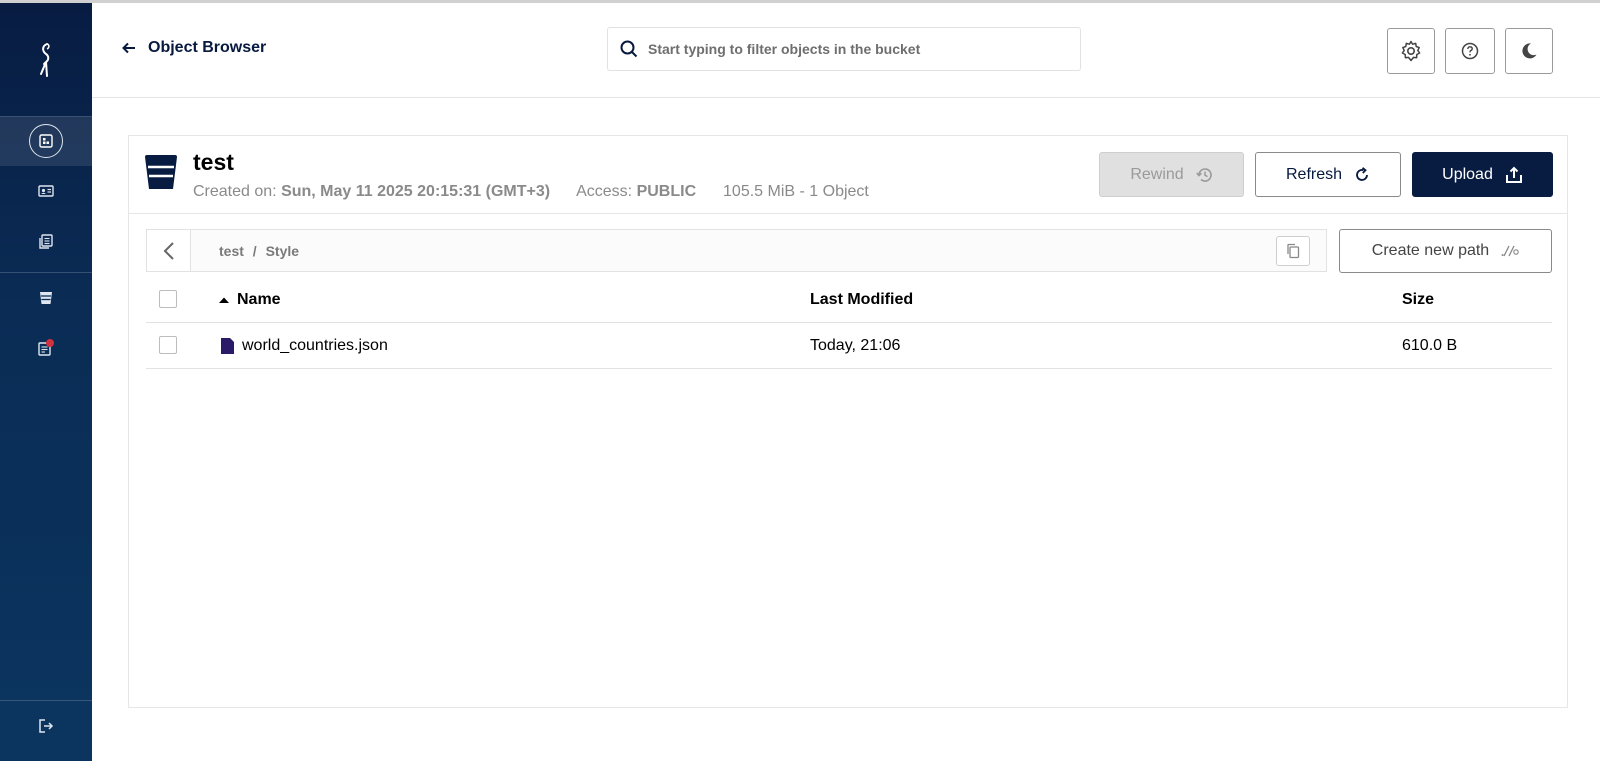  Describe the element at coordinates (629, 49) in the screenshot. I see `search-icon` at that location.